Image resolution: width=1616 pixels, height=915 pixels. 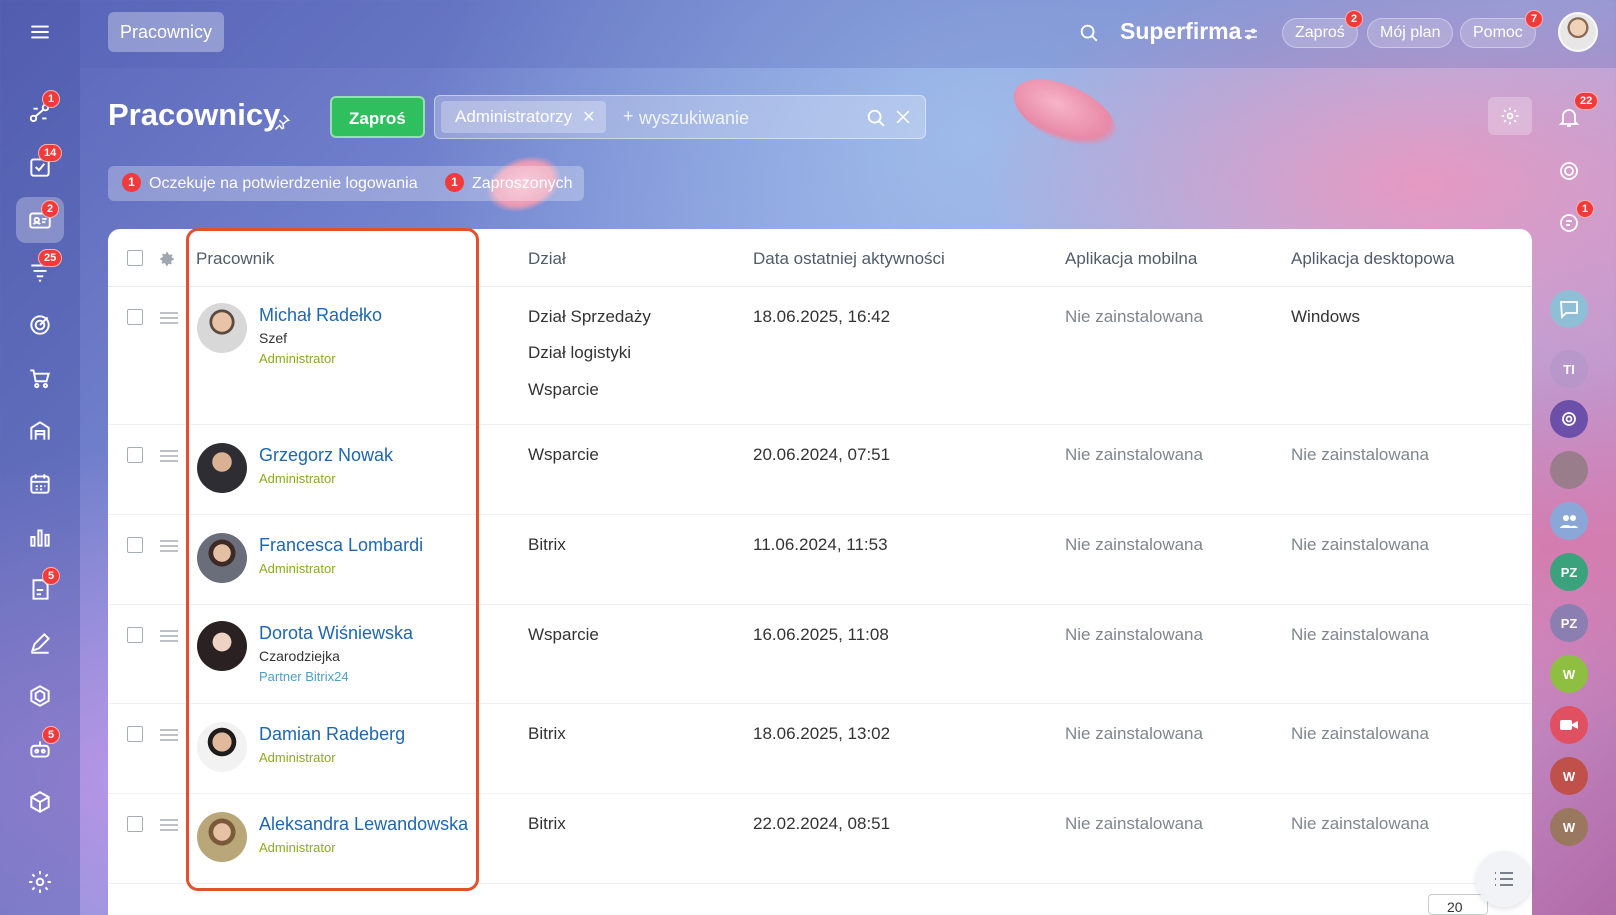 I want to click on sidebar-item-settings, so click(x=40, y=882).